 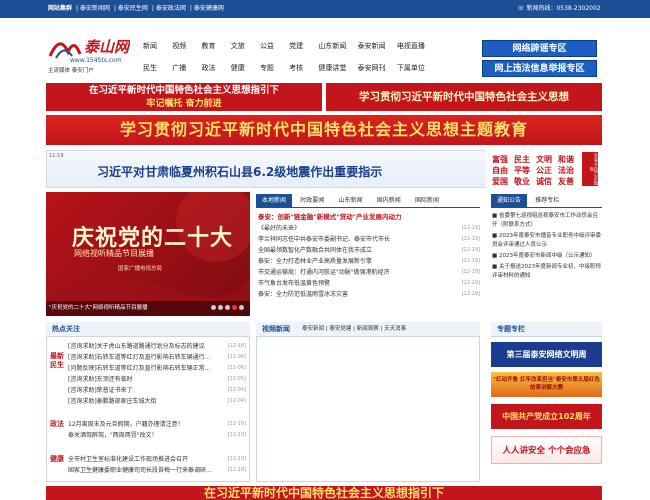 I want to click on hot-item-date: [12-04], so click(x=236, y=401).